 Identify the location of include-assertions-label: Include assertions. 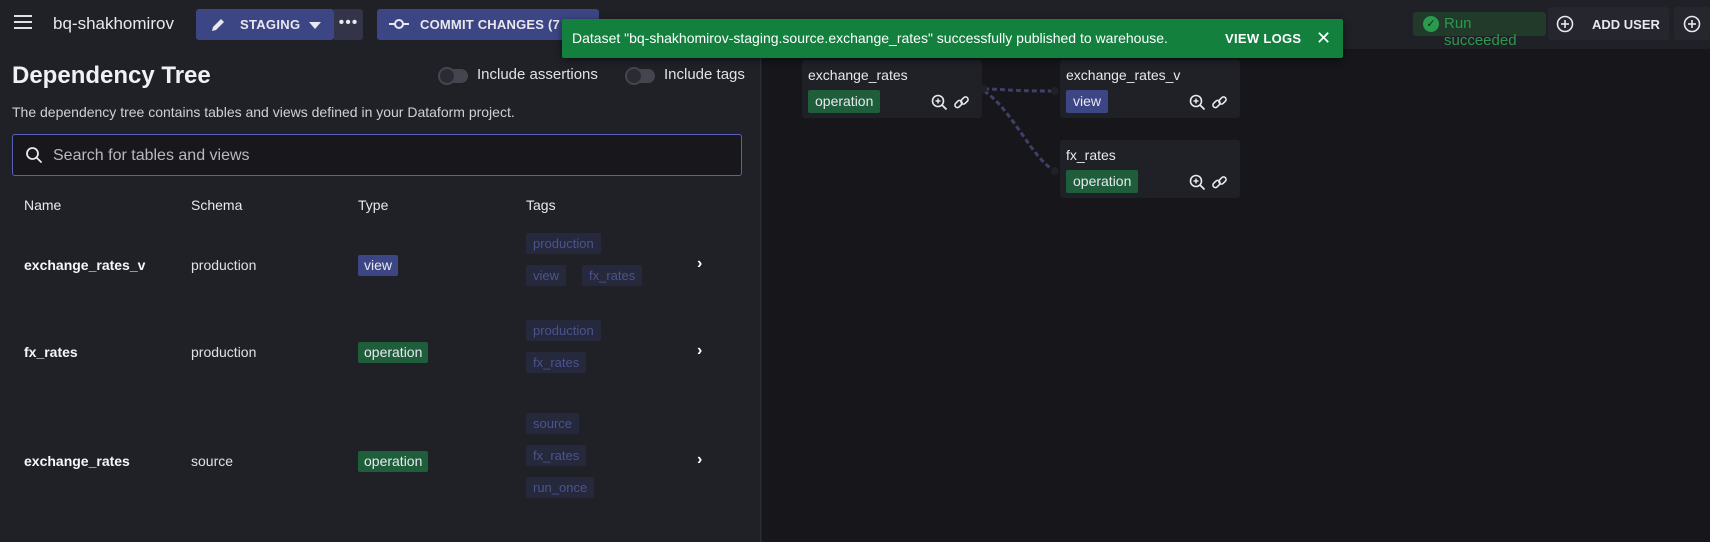
(537, 74).